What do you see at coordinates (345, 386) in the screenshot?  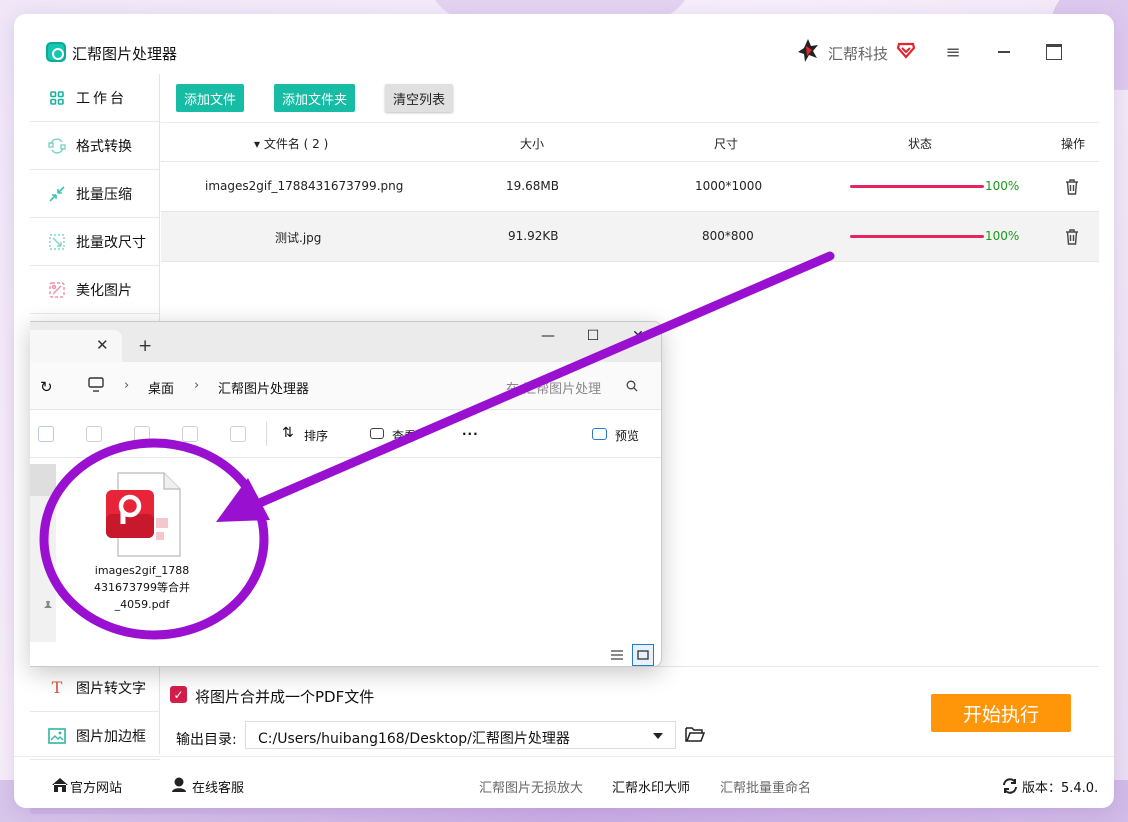 I see `explorer-address-bar: ↻ › 桌面 › 汇帮图片处理器 在 汇帮图片处理` at bounding box center [345, 386].